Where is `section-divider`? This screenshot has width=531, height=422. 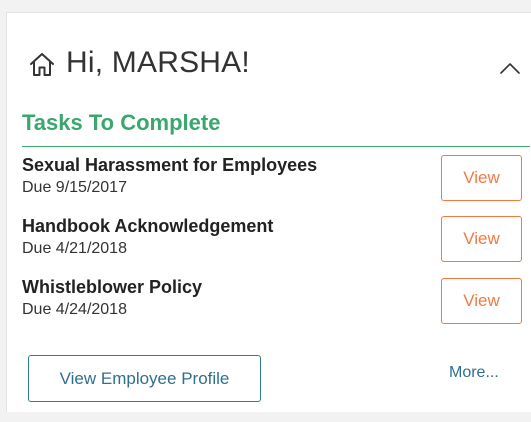
section-divider is located at coordinates (276, 146).